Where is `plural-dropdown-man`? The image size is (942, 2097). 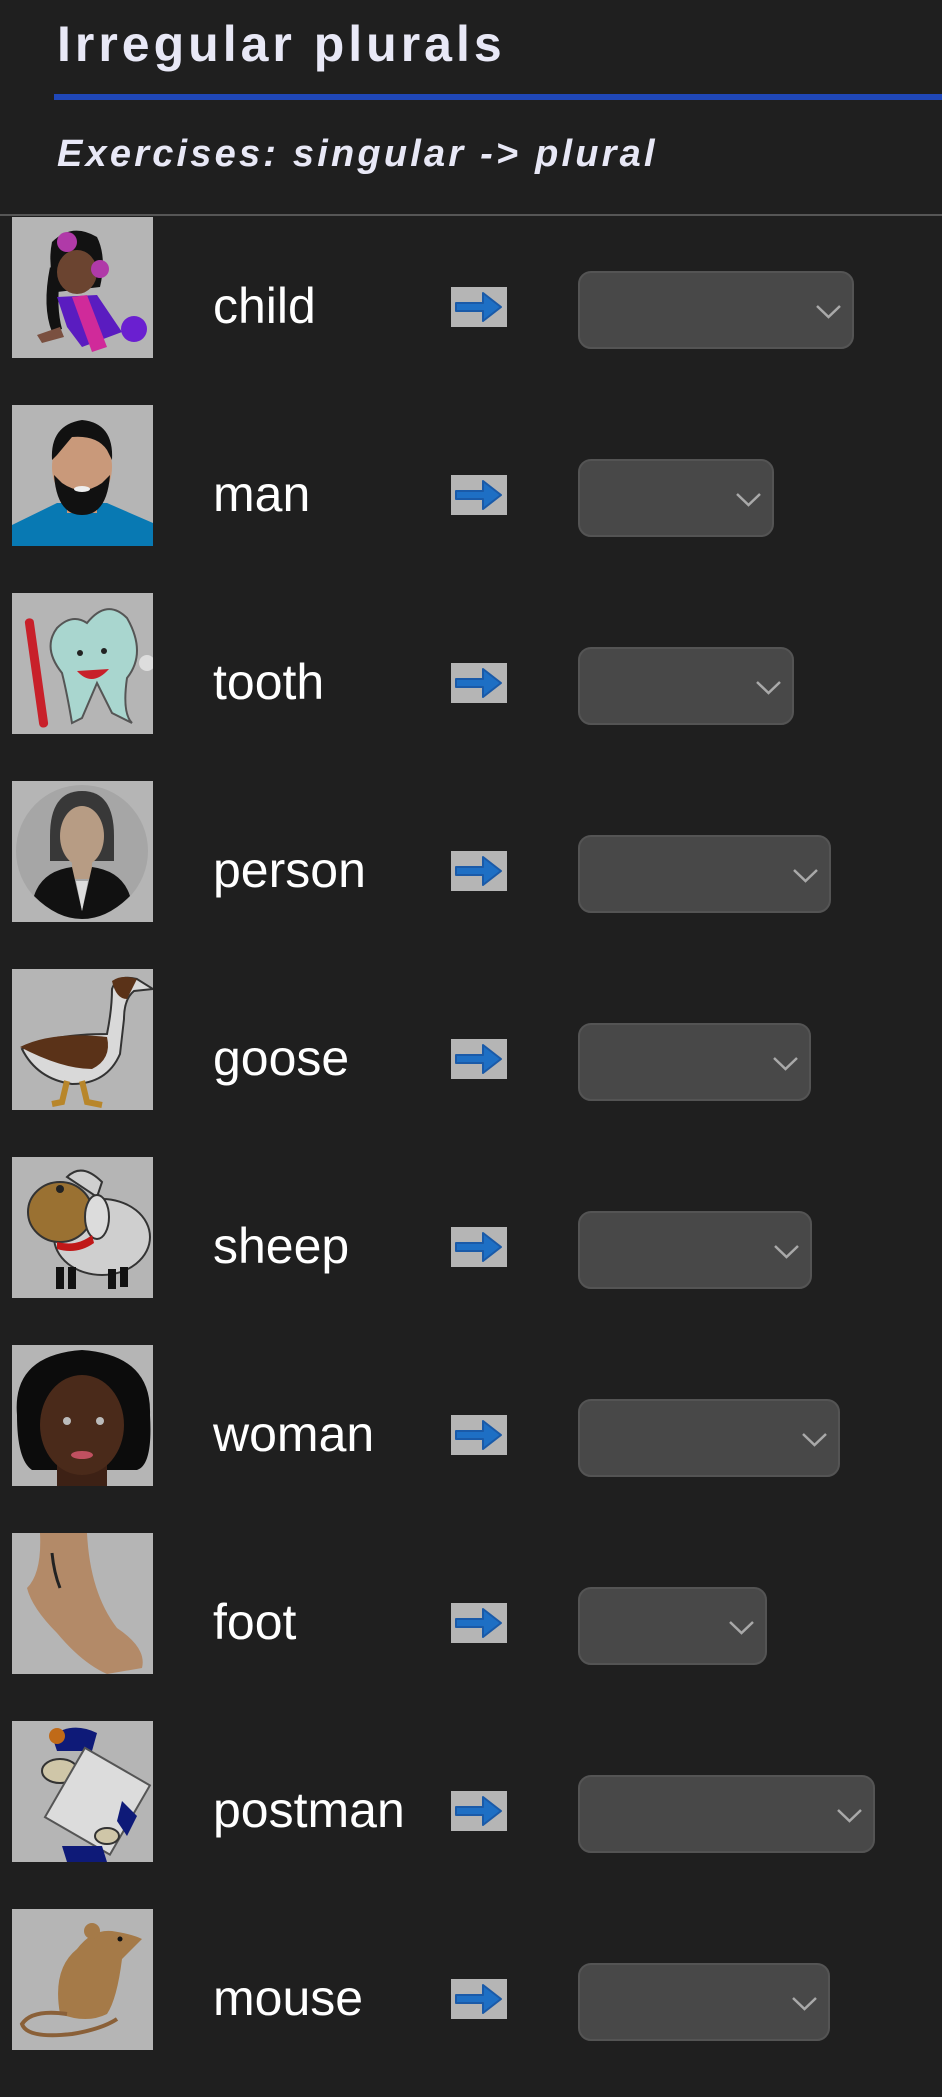 plural-dropdown-man is located at coordinates (676, 498).